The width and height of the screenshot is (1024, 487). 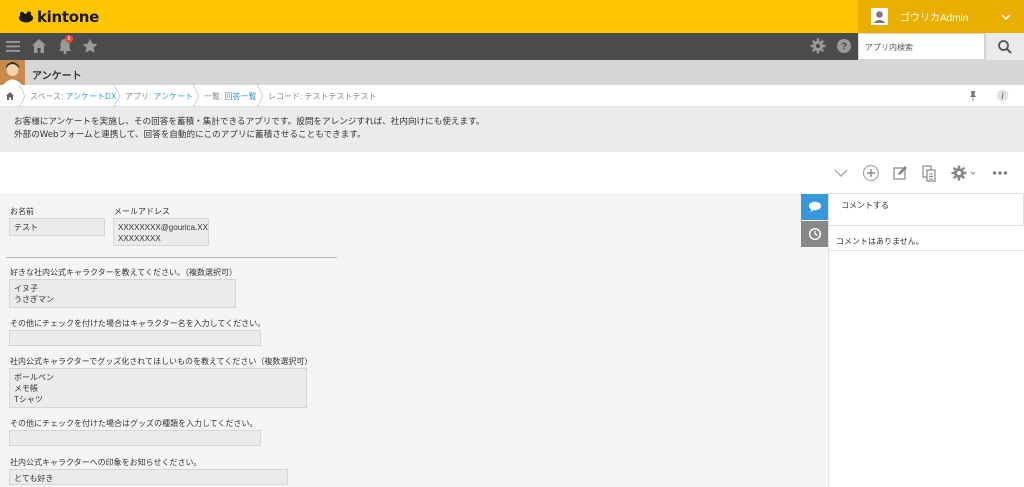 I want to click on info-icon: i, so click(x=1002, y=95).